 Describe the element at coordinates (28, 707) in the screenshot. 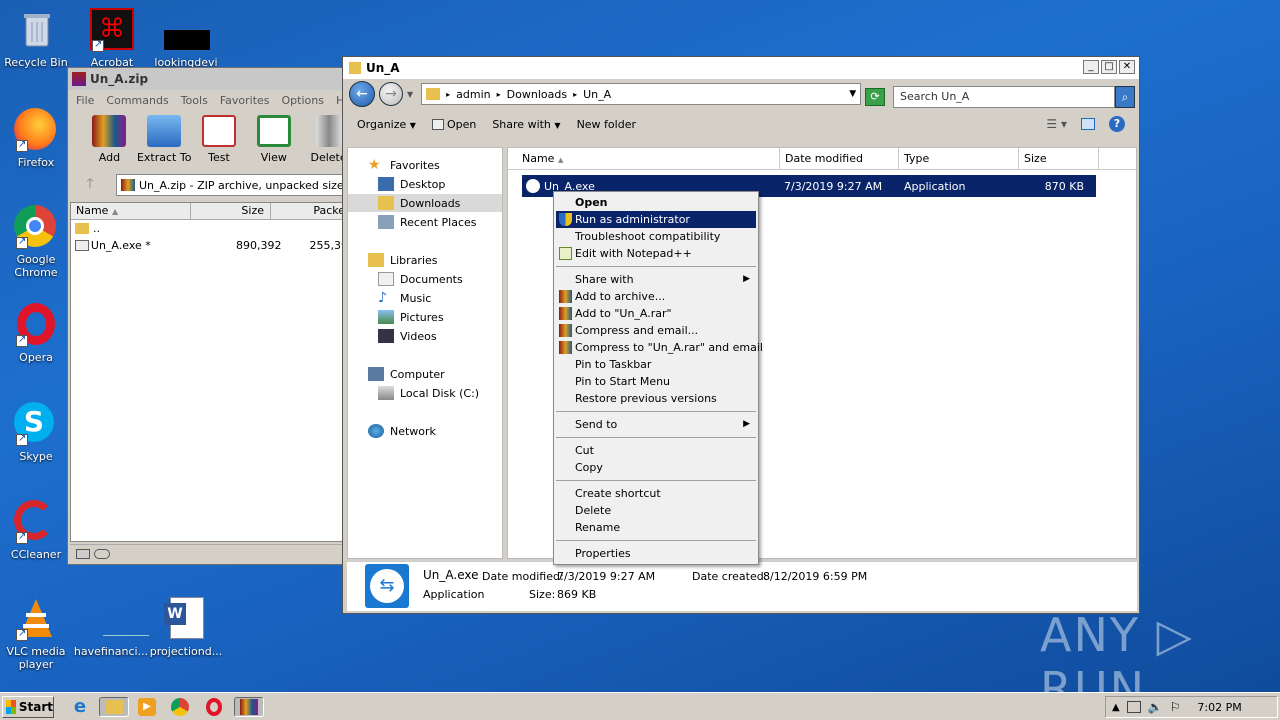

I see `start-button: Start` at that location.